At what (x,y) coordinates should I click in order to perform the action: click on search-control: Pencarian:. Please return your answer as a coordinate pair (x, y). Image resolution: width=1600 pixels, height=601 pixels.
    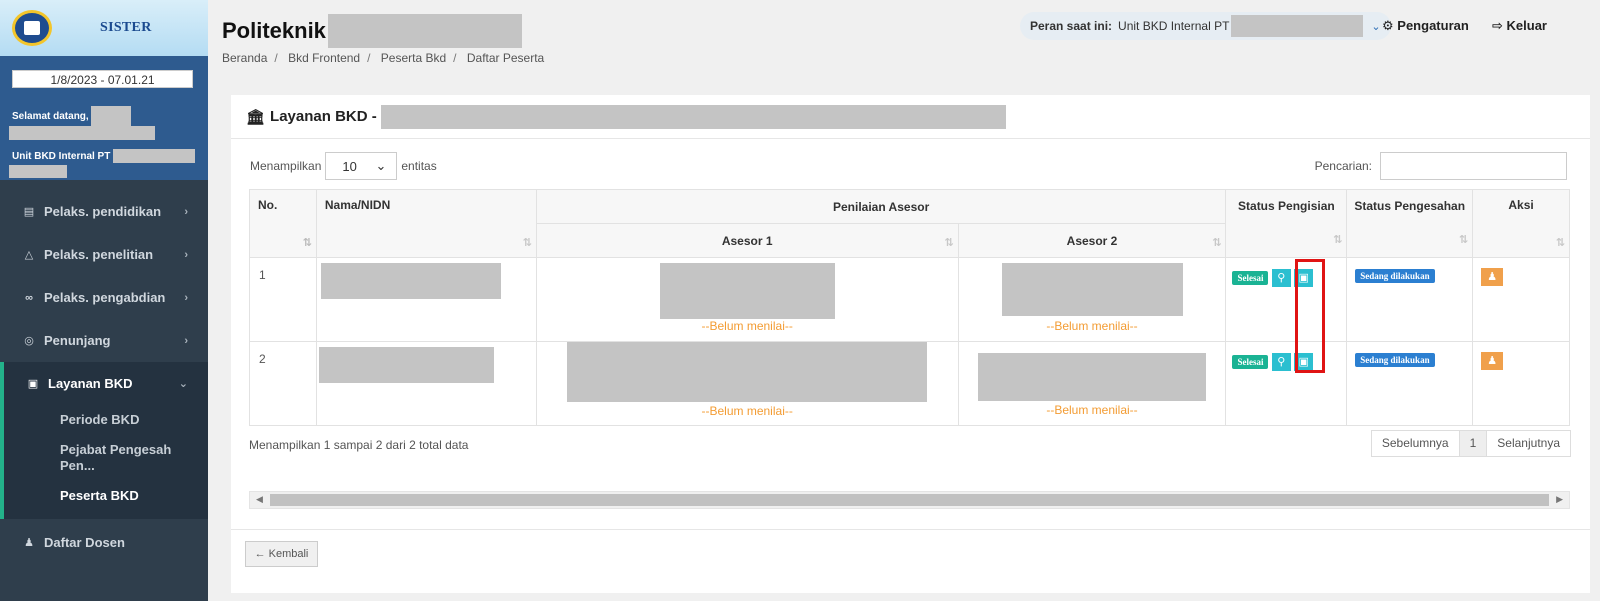
    Looking at the image, I should click on (1441, 166).